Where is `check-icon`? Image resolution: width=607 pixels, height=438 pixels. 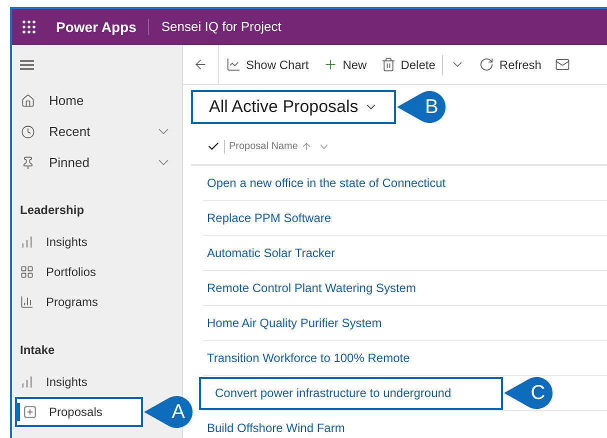
check-icon is located at coordinates (213, 146).